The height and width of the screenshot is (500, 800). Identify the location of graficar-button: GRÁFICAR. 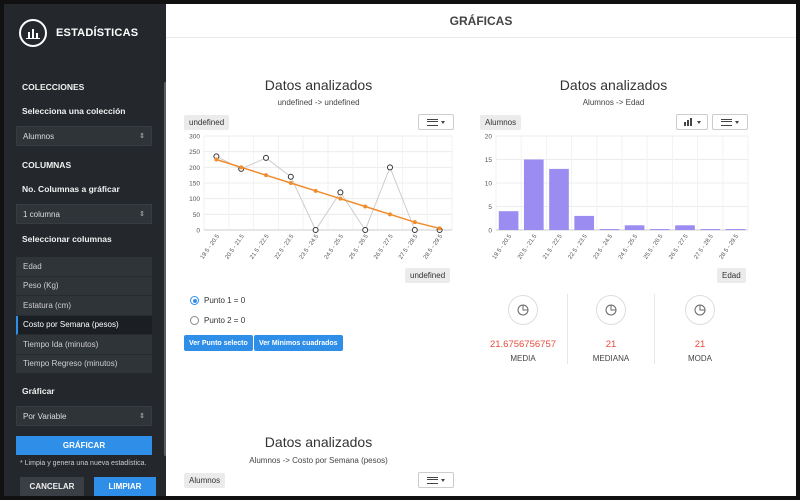
(84, 445).